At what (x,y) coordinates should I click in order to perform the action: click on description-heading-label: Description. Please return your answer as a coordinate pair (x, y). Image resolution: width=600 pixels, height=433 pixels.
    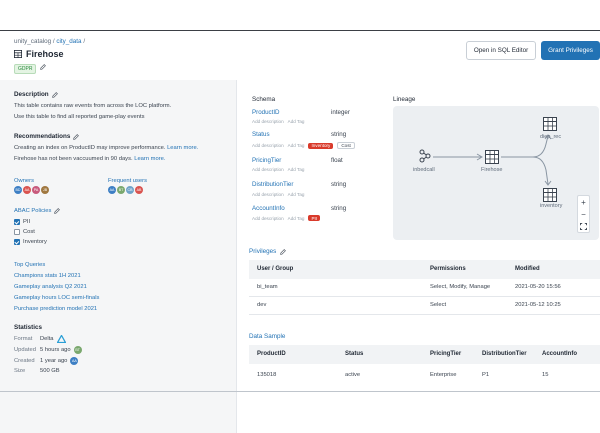
    Looking at the image, I should click on (31, 94).